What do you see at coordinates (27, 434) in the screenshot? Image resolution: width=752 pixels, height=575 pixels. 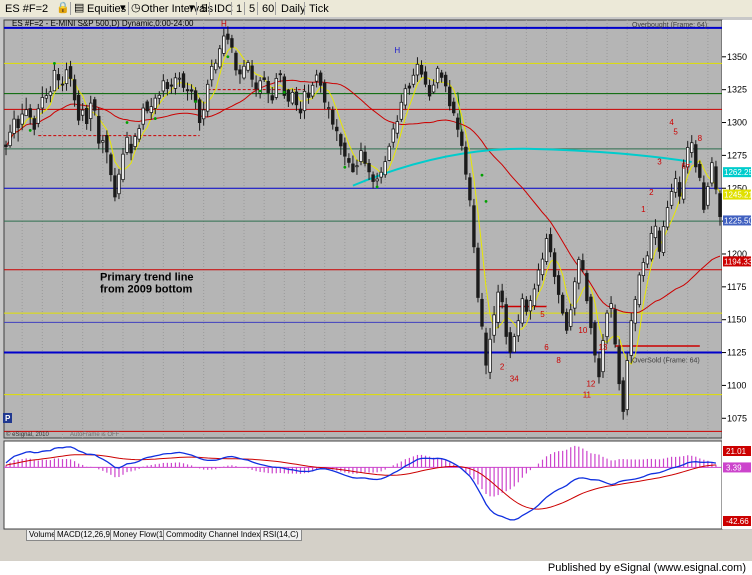 I see `copyright-label: © eSignal, 2010` at bounding box center [27, 434].